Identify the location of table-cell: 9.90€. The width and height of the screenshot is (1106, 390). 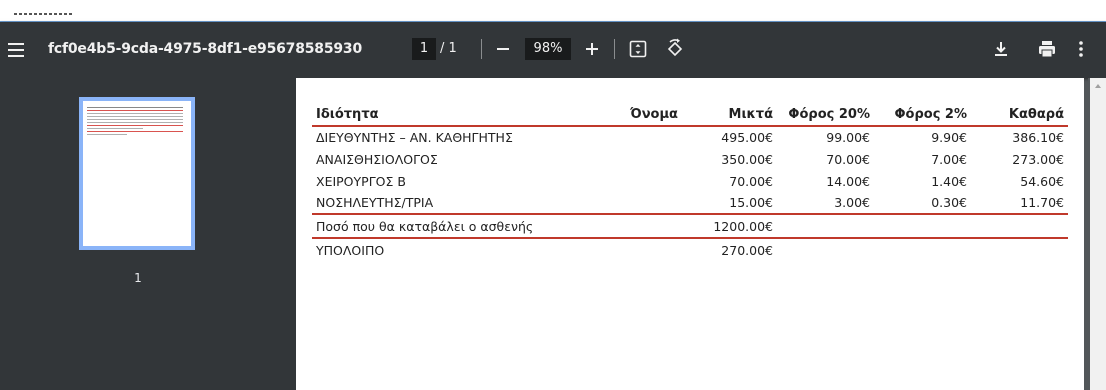
(949, 137).